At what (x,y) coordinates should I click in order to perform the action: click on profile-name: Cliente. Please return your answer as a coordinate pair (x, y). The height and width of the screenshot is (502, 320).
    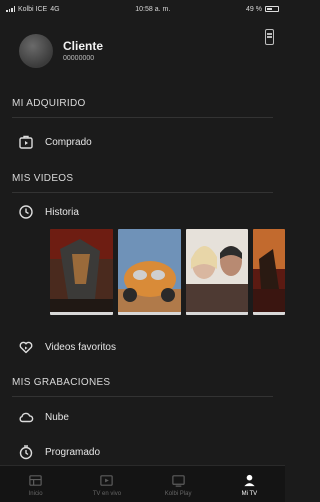
    Looking at the image, I should click on (83, 46).